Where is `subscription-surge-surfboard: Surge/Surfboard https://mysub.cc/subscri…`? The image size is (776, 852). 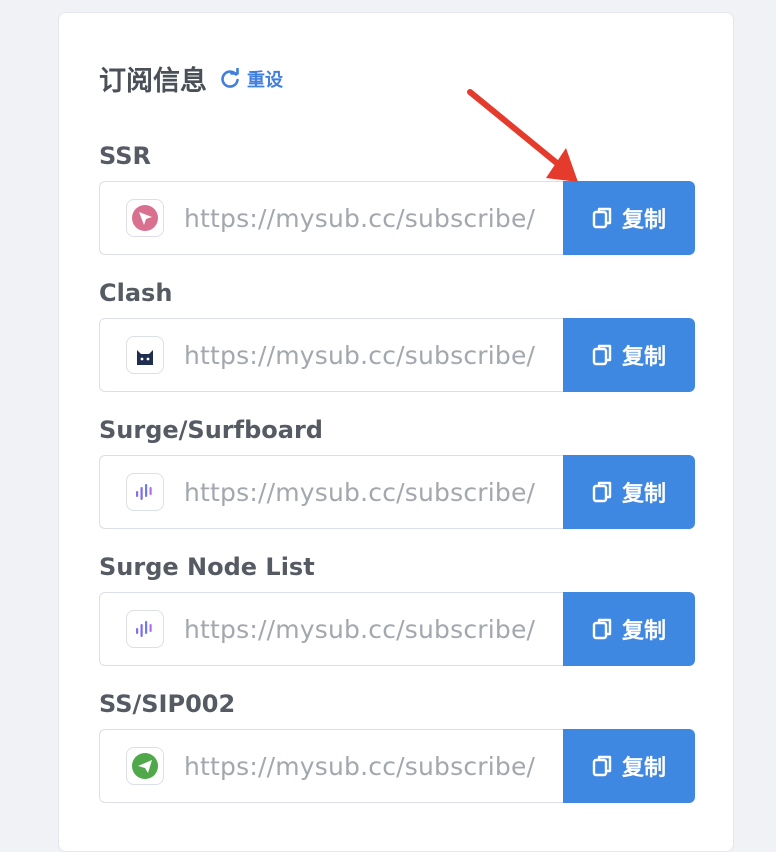 subscription-surge-surfboard: Surge/Surfboard https://mysub.cc/subscri… is located at coordinates (397, 472).